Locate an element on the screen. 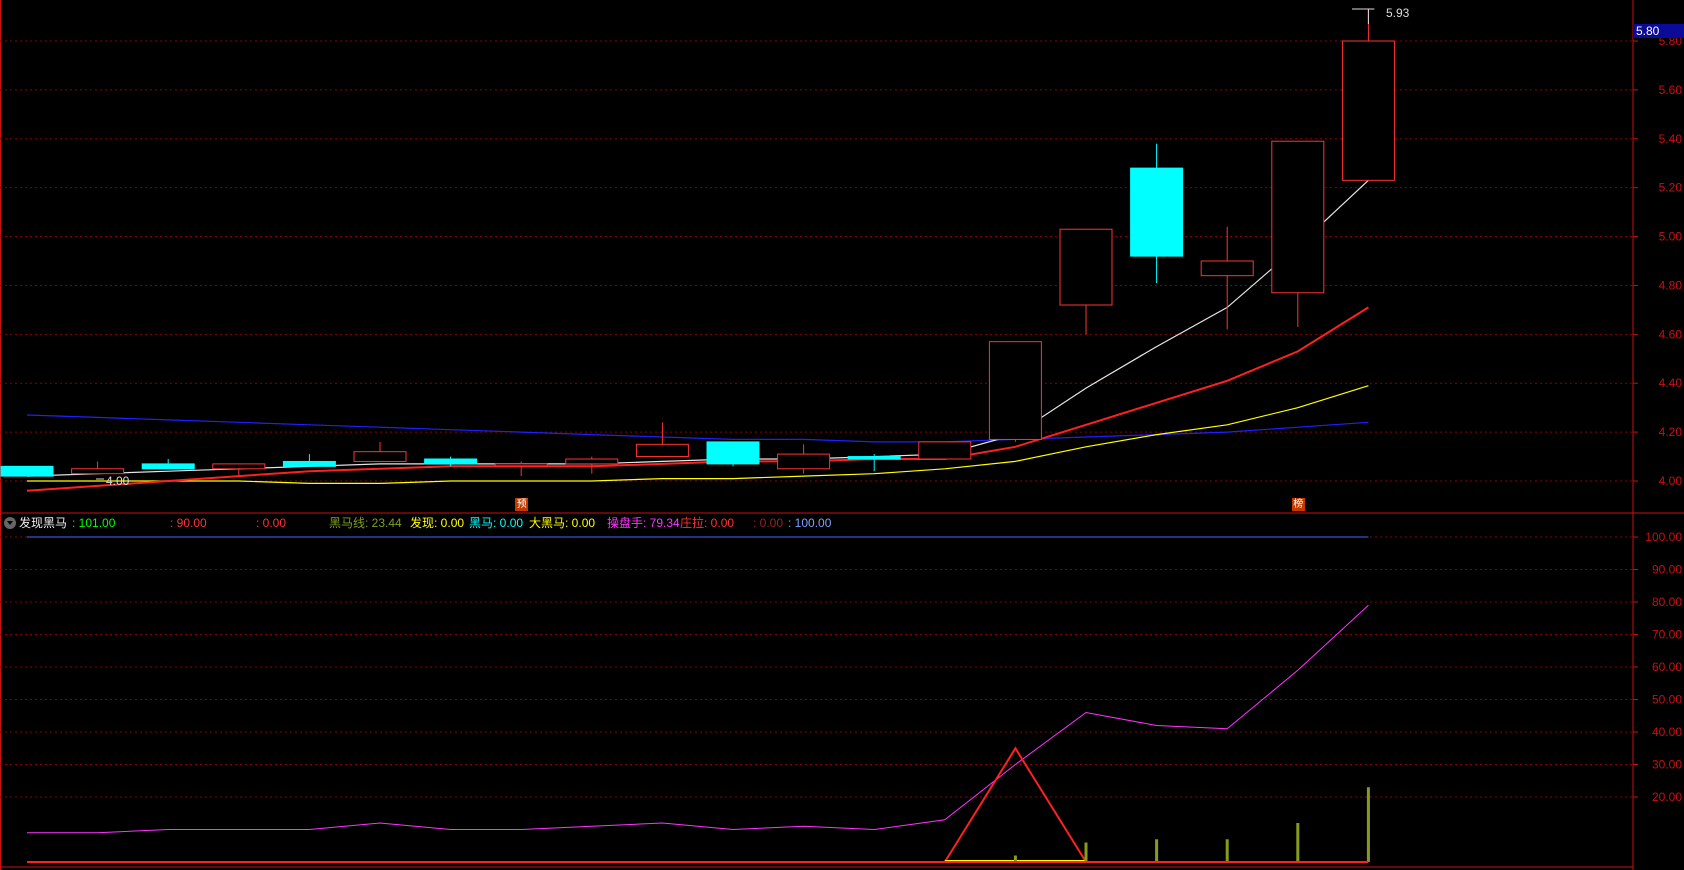  indicator-tick-label: 20.00 is located at coordinates (1667, 797).